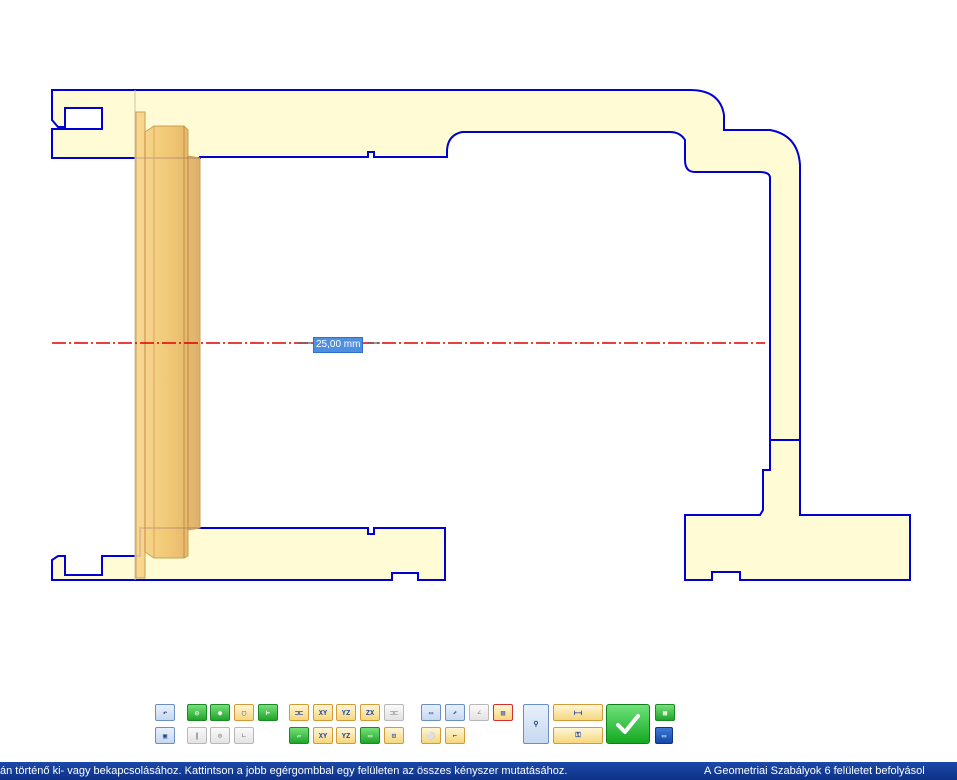 The image size is (957, 780). I want to click on plane-yz-icon: YZ, so click(346, 735).